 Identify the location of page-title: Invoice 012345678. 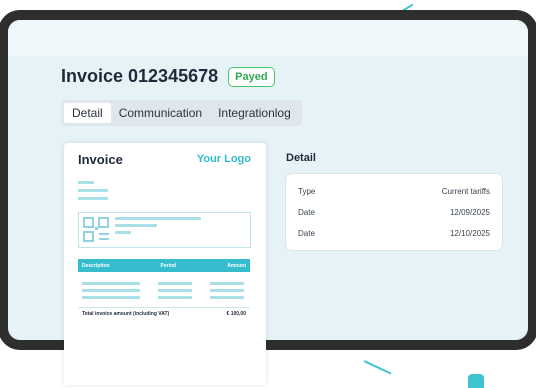
(140, 76).